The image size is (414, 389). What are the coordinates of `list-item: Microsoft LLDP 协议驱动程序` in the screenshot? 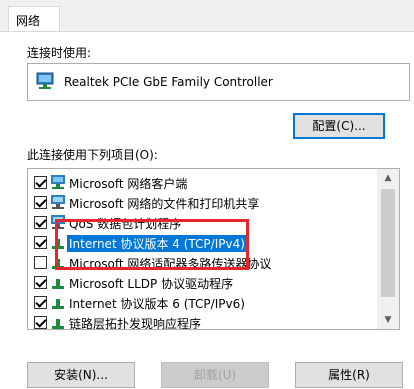 It's located at (203, 282).